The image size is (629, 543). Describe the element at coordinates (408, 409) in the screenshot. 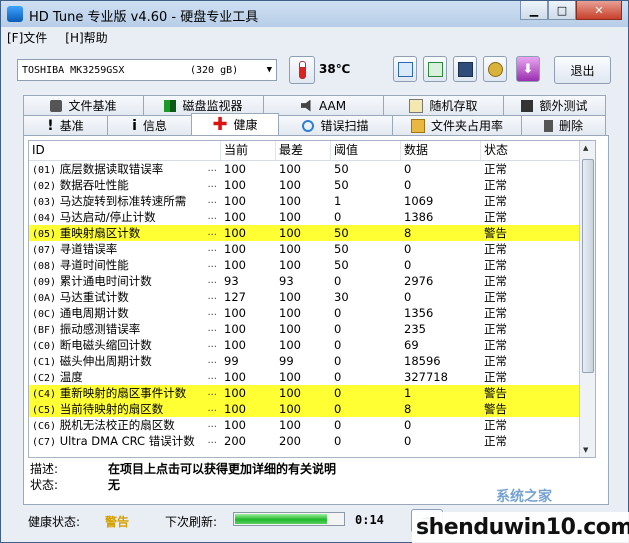

I see `cell-data: 8` at that location.